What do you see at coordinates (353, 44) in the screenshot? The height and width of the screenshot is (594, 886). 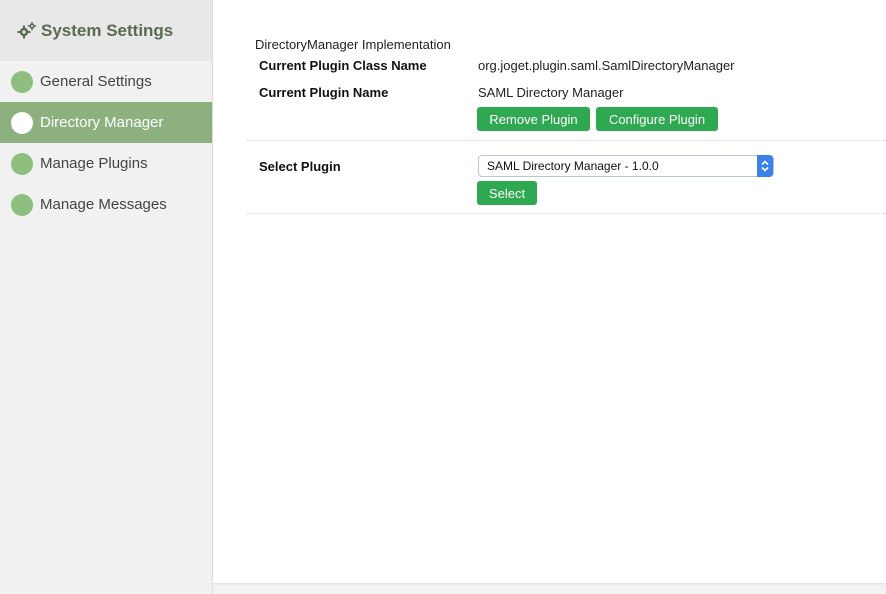 I see `section-title: DirectoryManager Implementation` at bounding box center [353, 44].